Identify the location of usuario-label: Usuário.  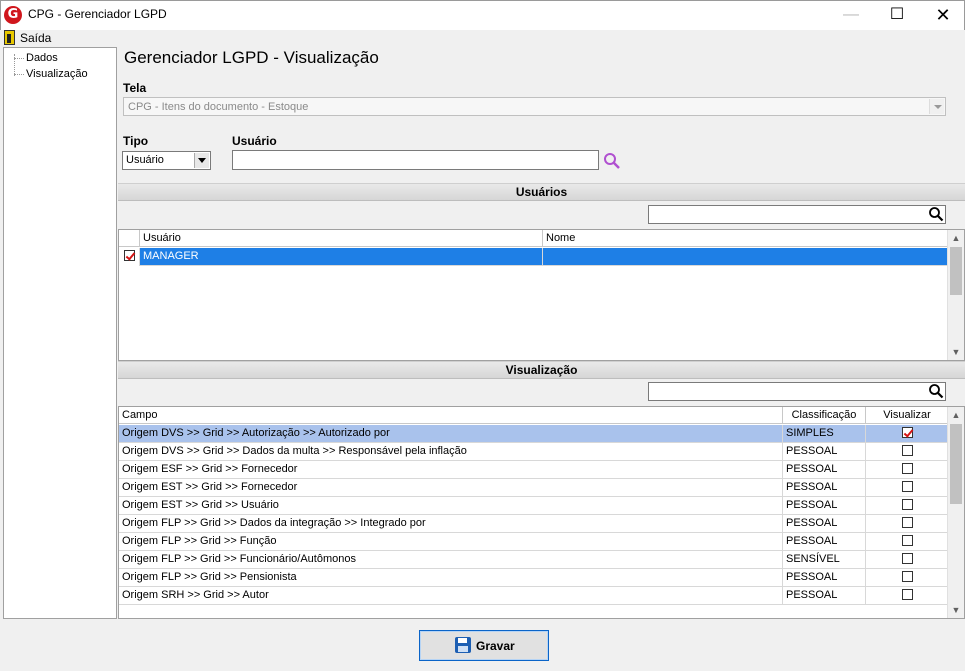
(254, 141).